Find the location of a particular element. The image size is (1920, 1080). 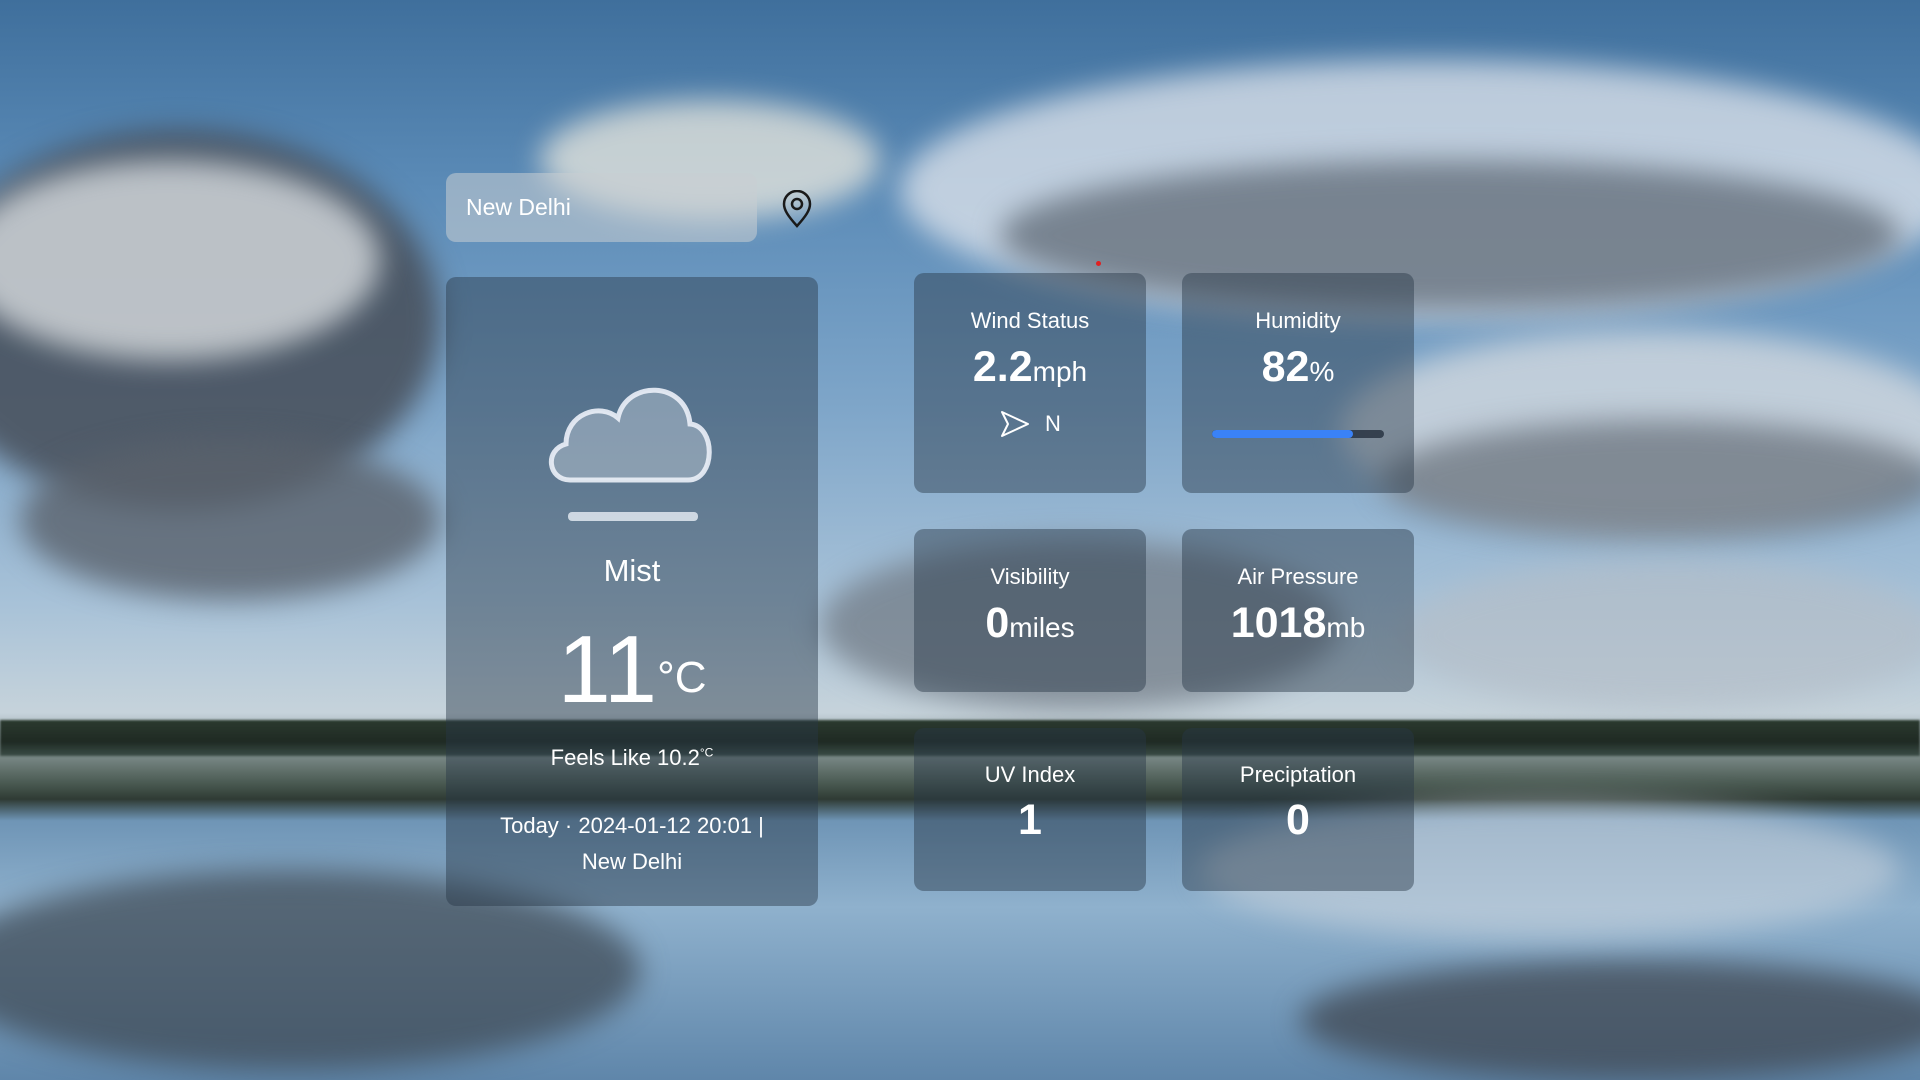

visibility-title: Visibility is located at coordinates (1030, 576).